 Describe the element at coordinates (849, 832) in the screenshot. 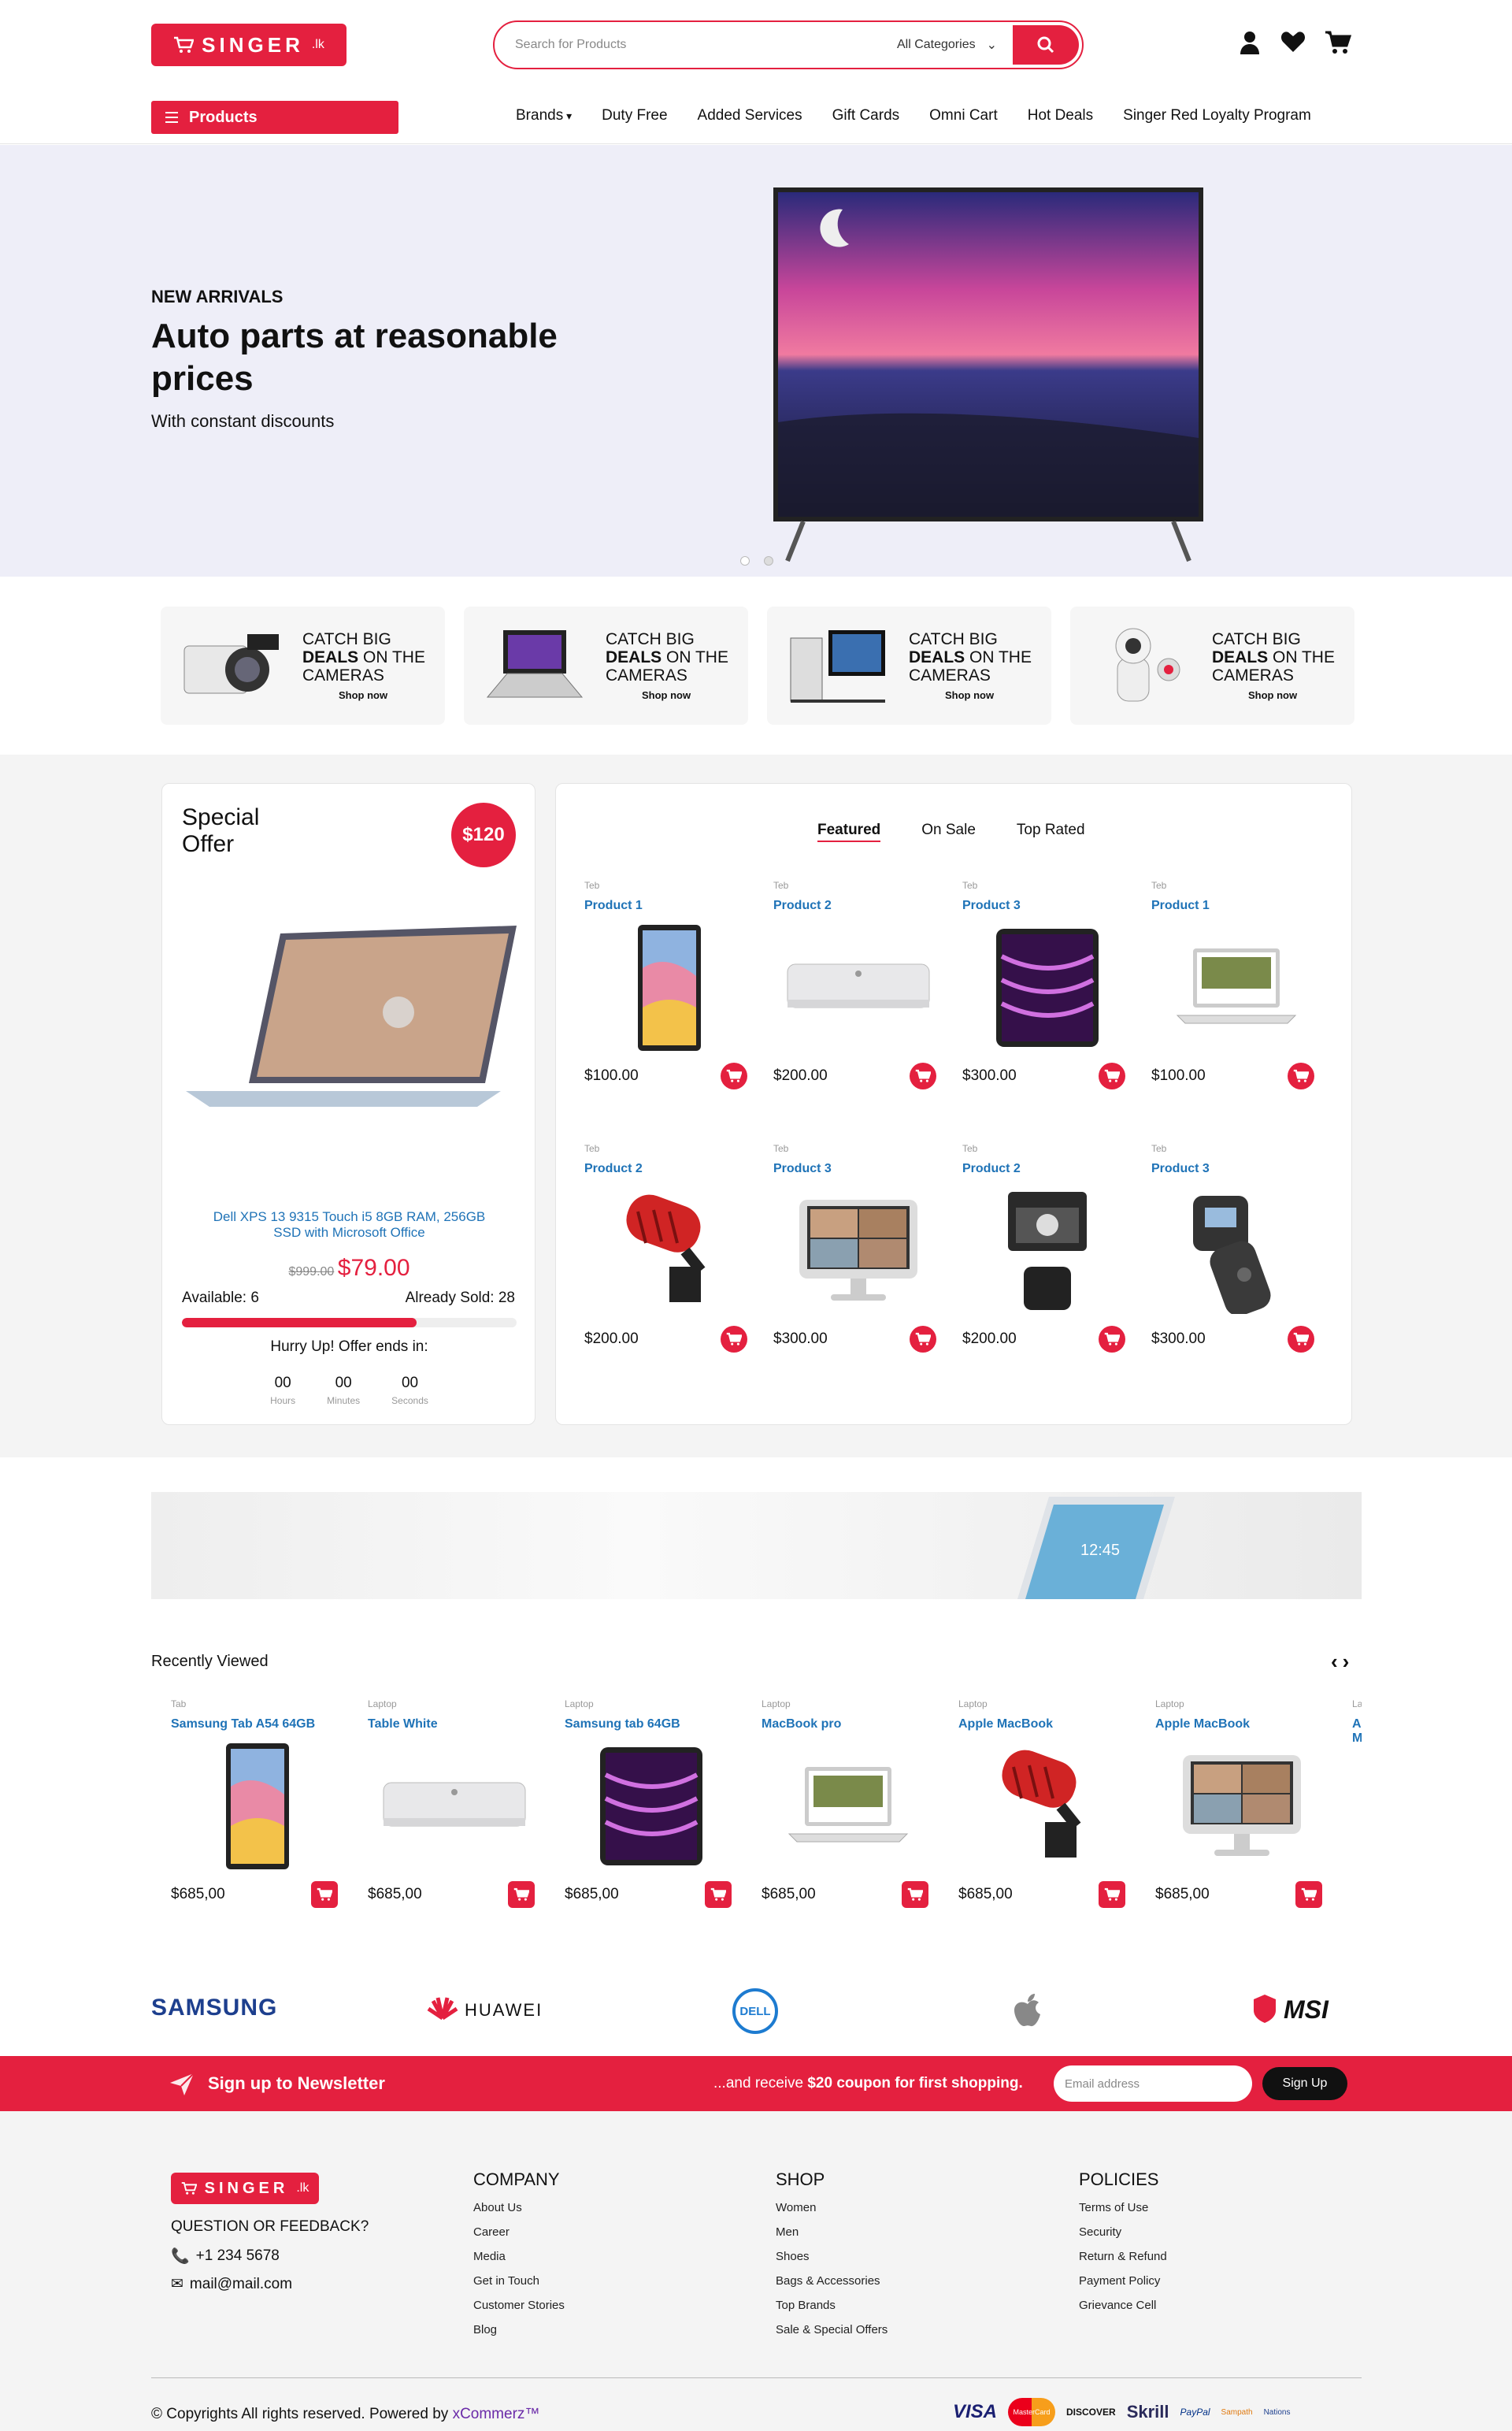

I see `tab-featured: Featured` at that location.